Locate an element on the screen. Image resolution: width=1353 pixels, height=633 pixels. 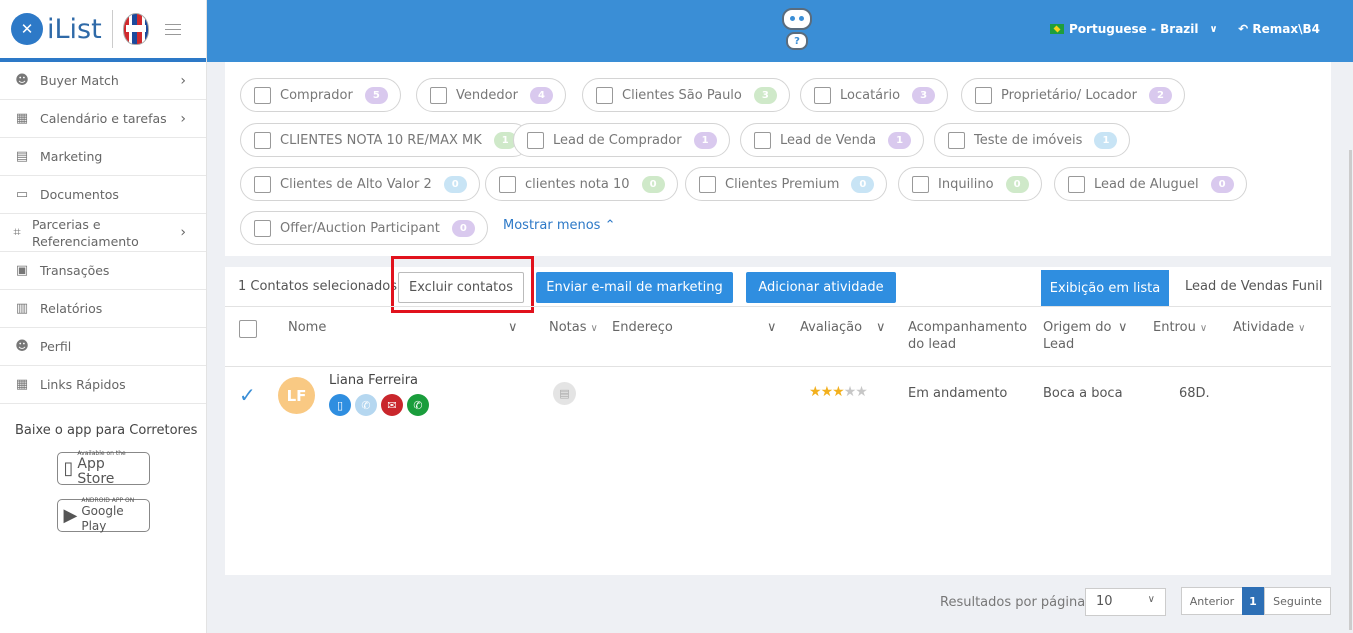
chip-label: Vendedor is located at coordinates (487, 95).